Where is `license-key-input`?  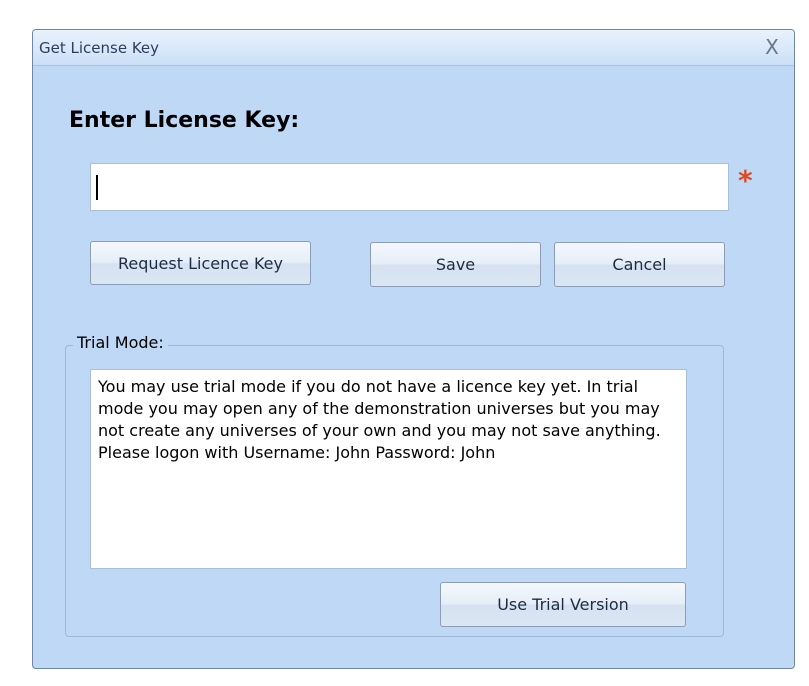
license-key-input is located at coordinates (409, 187).